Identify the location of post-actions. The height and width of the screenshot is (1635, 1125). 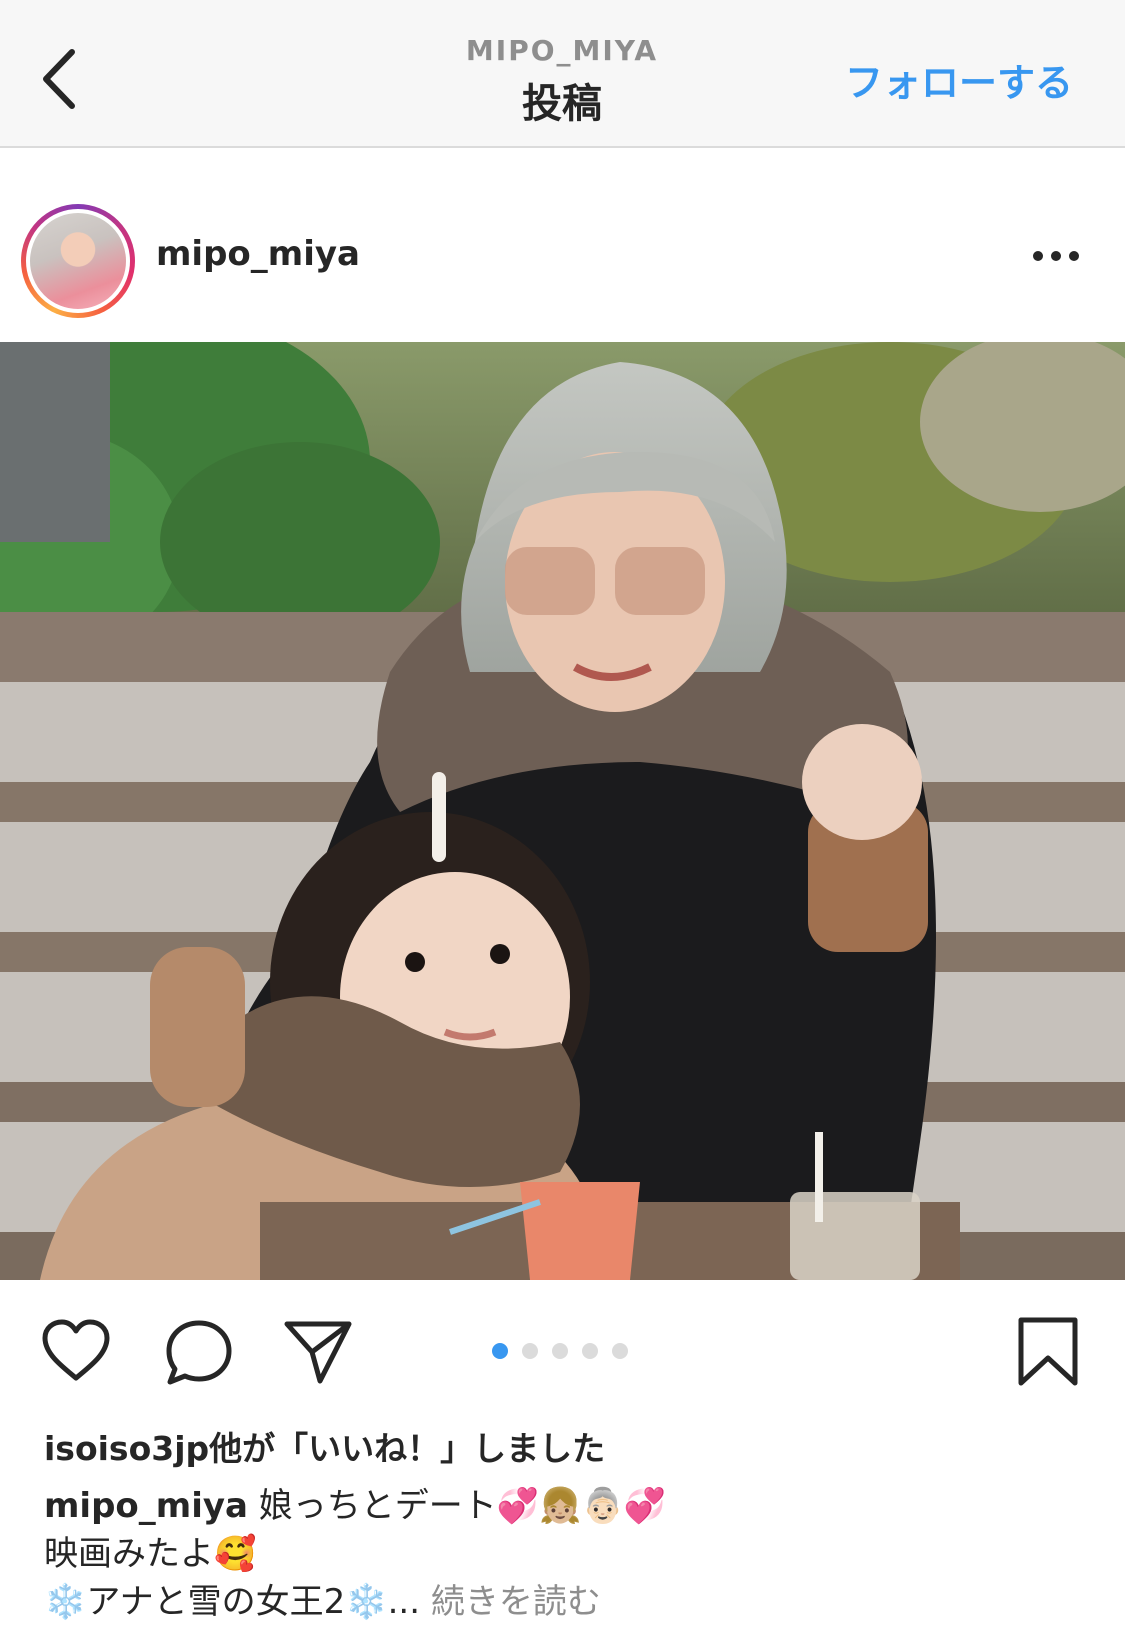
(562, 1350).